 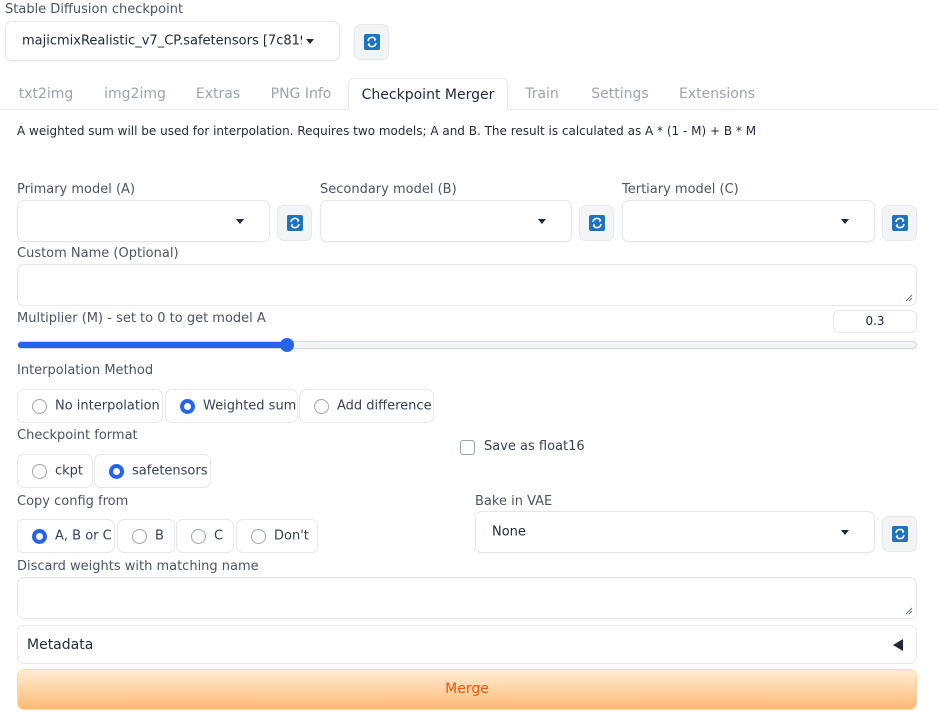 What do you see at coordinates (428, 94) in the screenshot?
I see `tab-checkpoint-merger: Checkpoint Merger` at bounding box center [428, 94].